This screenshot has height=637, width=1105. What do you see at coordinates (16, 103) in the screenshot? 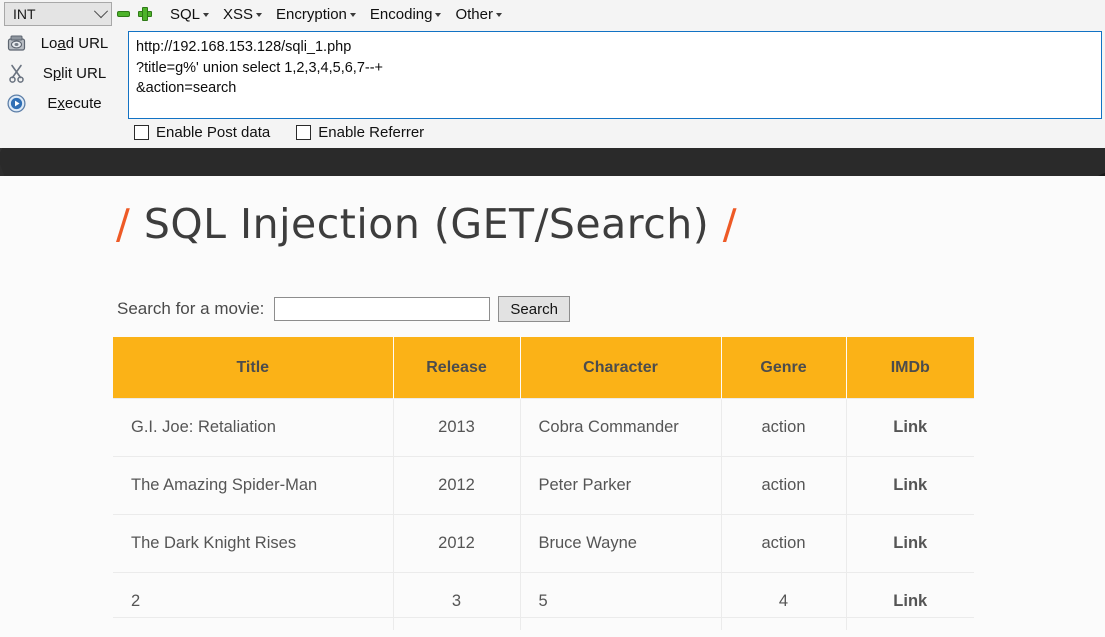
I see `play-icon` at bounding box center [16, 103].